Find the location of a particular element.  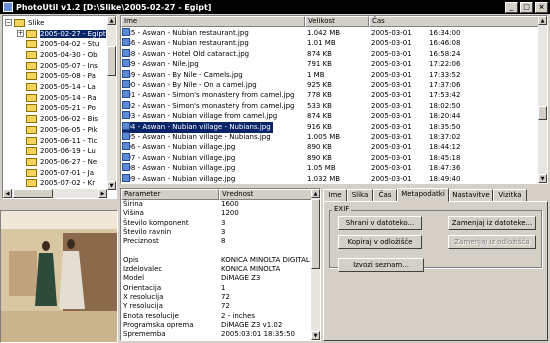

tree-horizontal-scrollbar: ◀ ▶ is located at coordinates (55, 193).